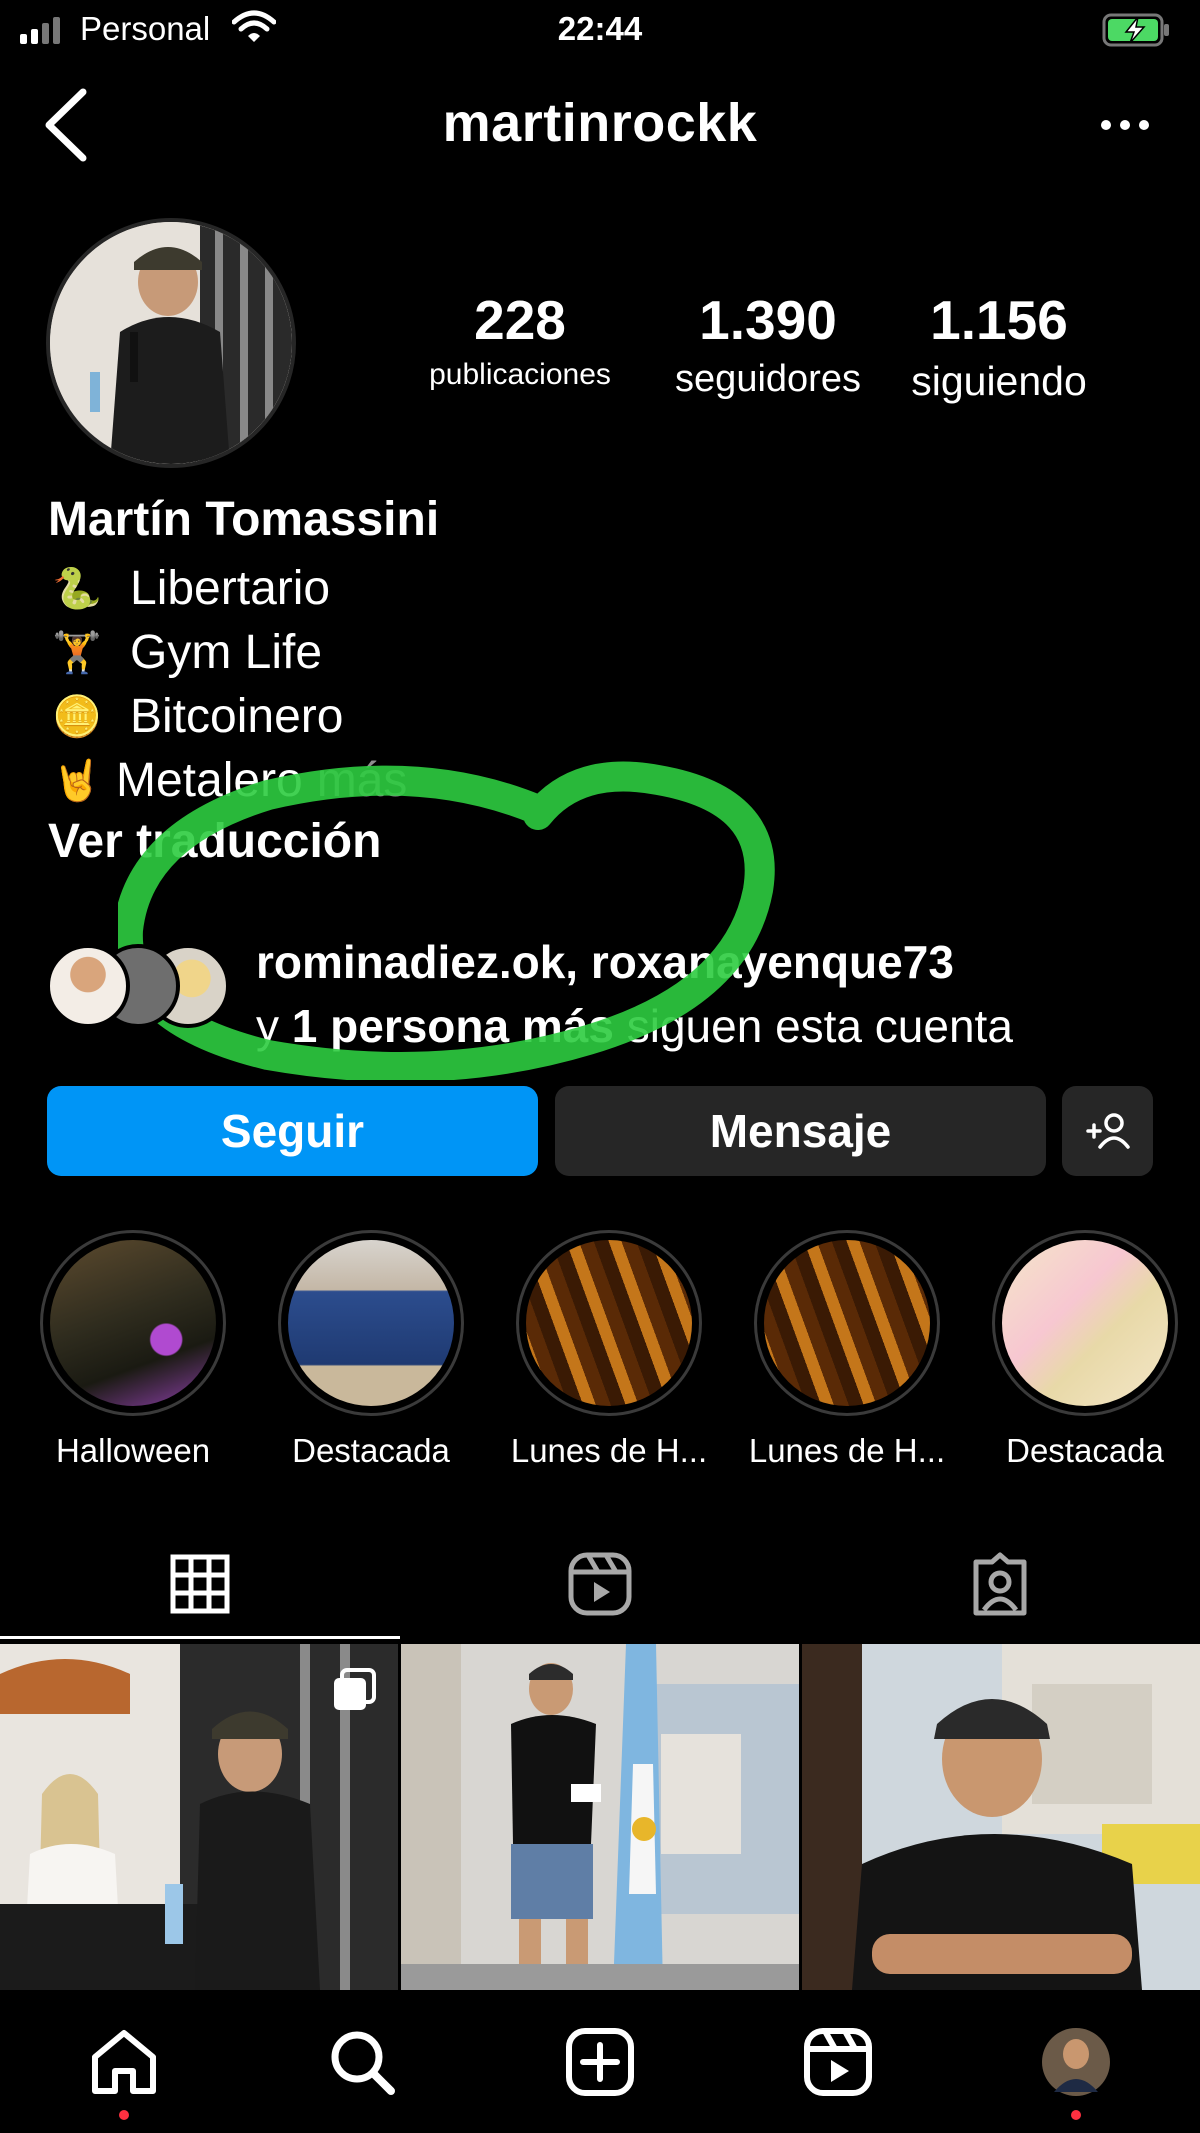  I want to click on highlight-label: Halloween, so click(133, 1450).